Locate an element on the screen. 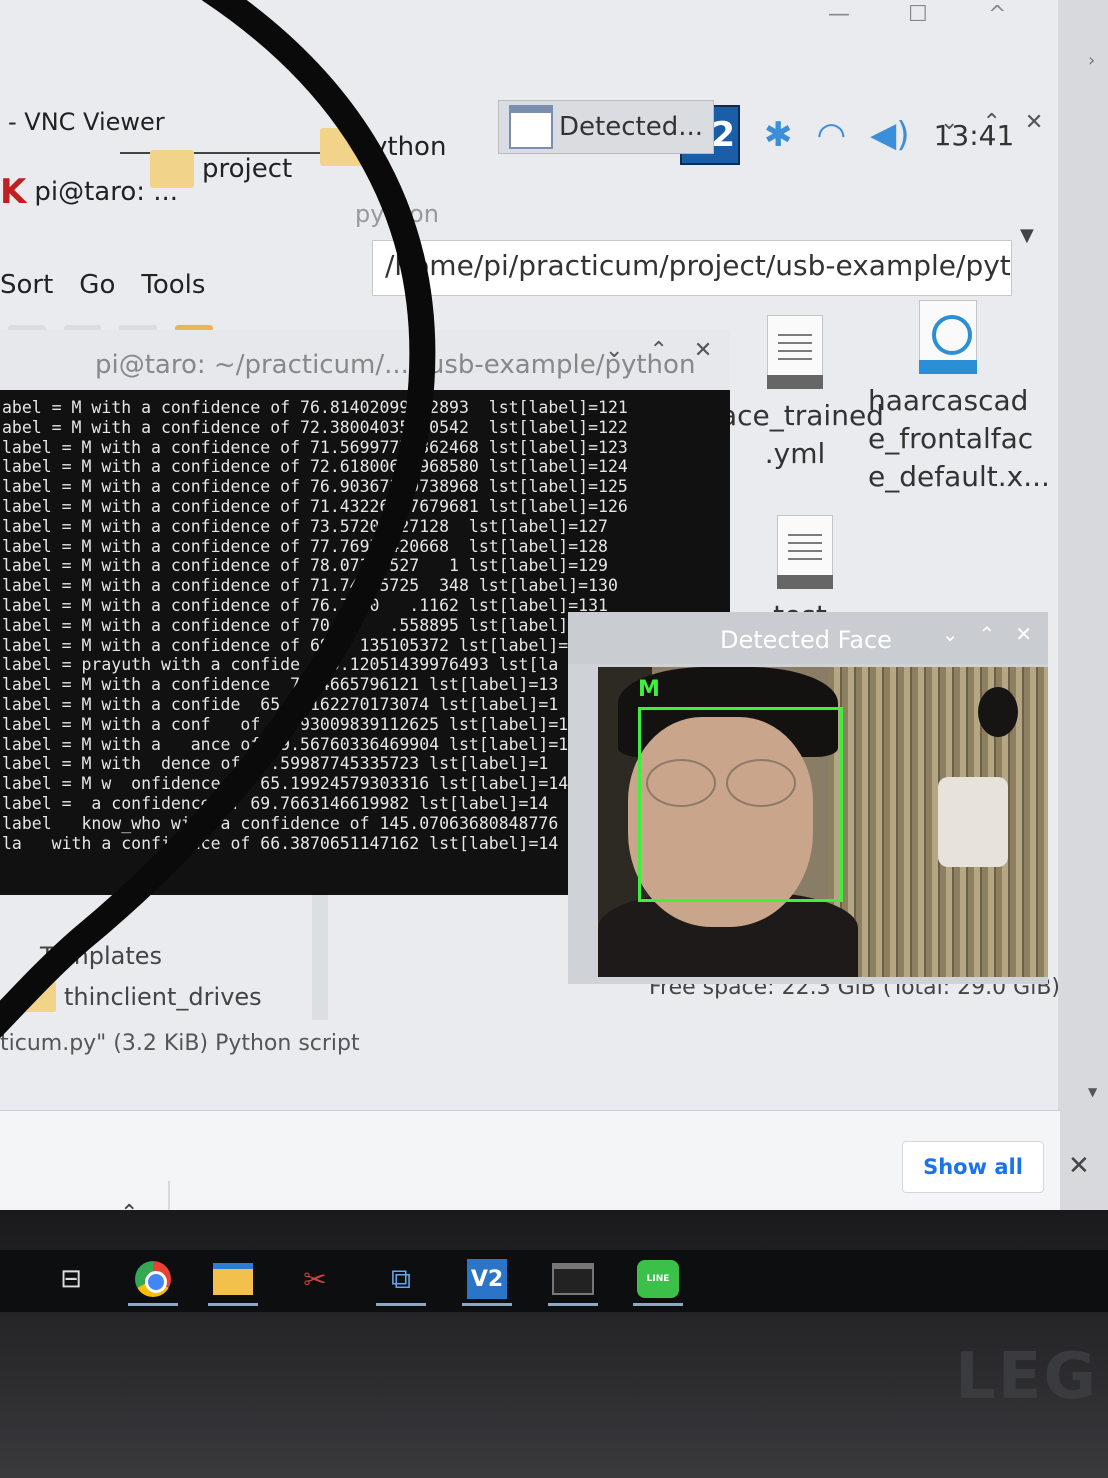 The width and height of the screenshot is (1108, 1478). file-manager-sidebar: Templates thinclient_drives is located at coordinates (165, 950).